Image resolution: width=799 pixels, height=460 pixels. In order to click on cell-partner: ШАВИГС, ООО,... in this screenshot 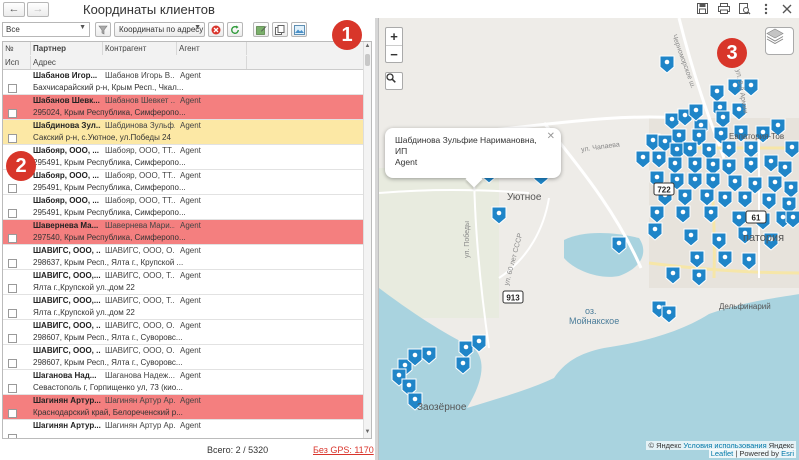, I will do `click(67, 275)`.